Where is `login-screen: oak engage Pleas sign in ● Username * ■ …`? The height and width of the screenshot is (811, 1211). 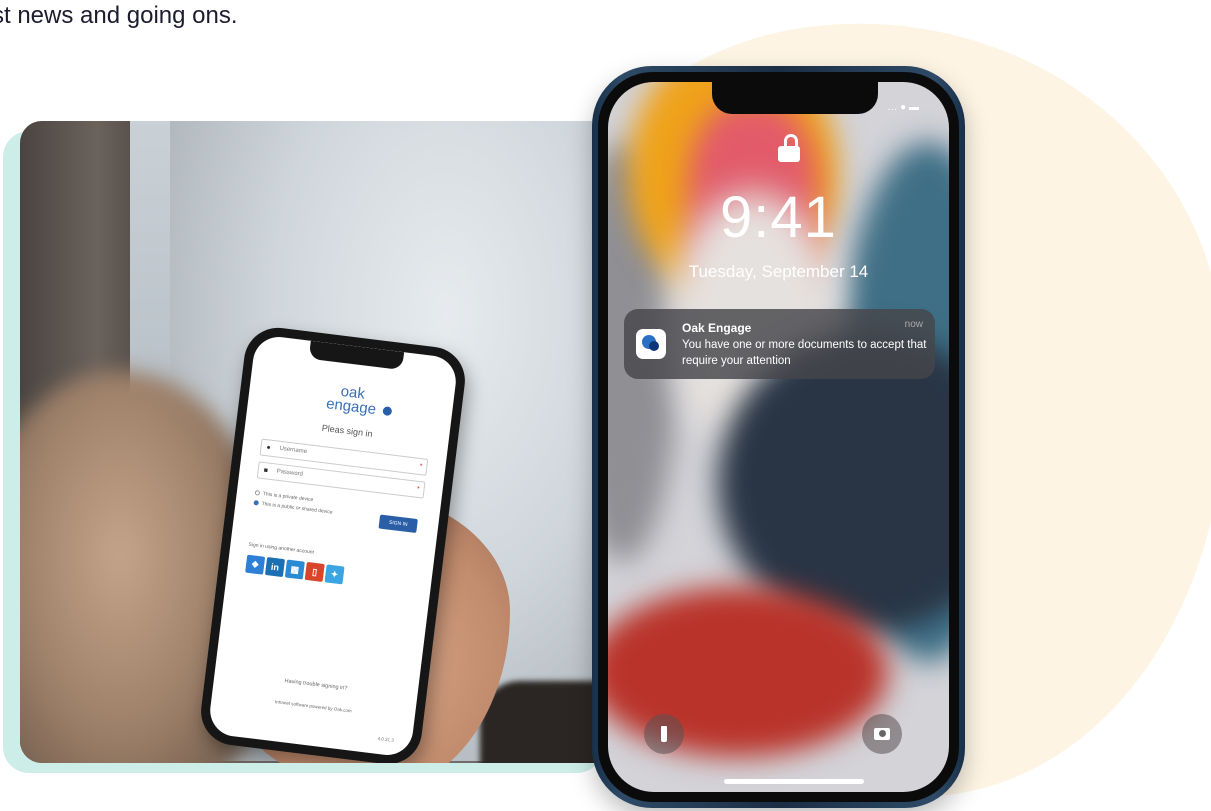 login-screen: oak engage Pleas sign in ● Username * ■ … is located at coordinates (333, 546).